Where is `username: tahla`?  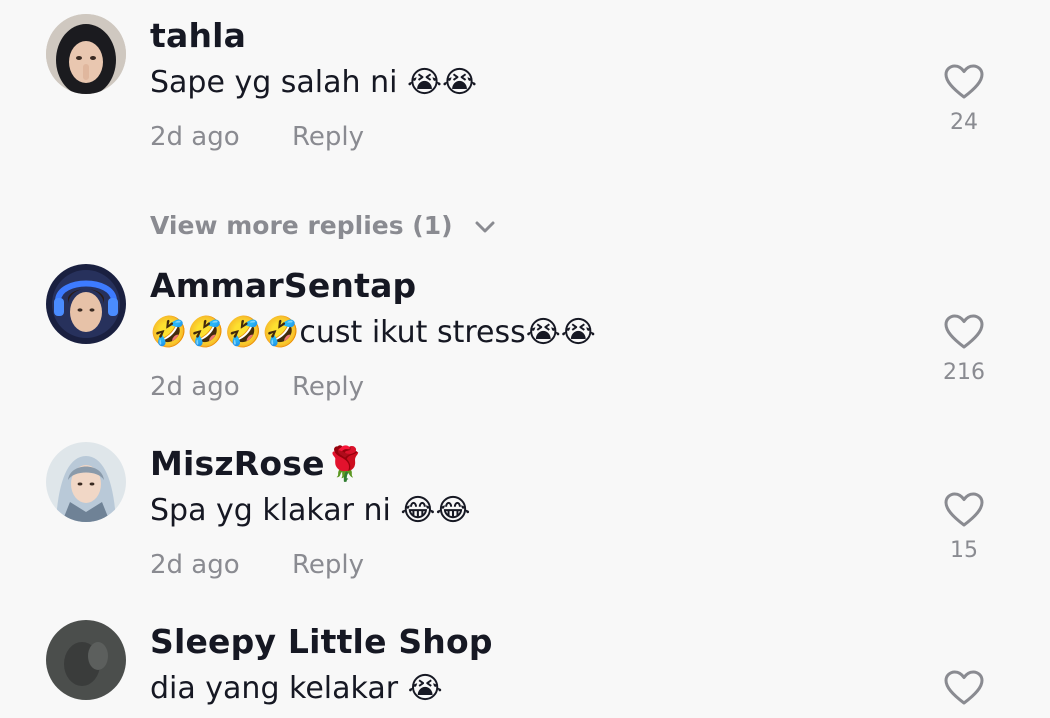 username: tahla is located at coordinates (198, 35).